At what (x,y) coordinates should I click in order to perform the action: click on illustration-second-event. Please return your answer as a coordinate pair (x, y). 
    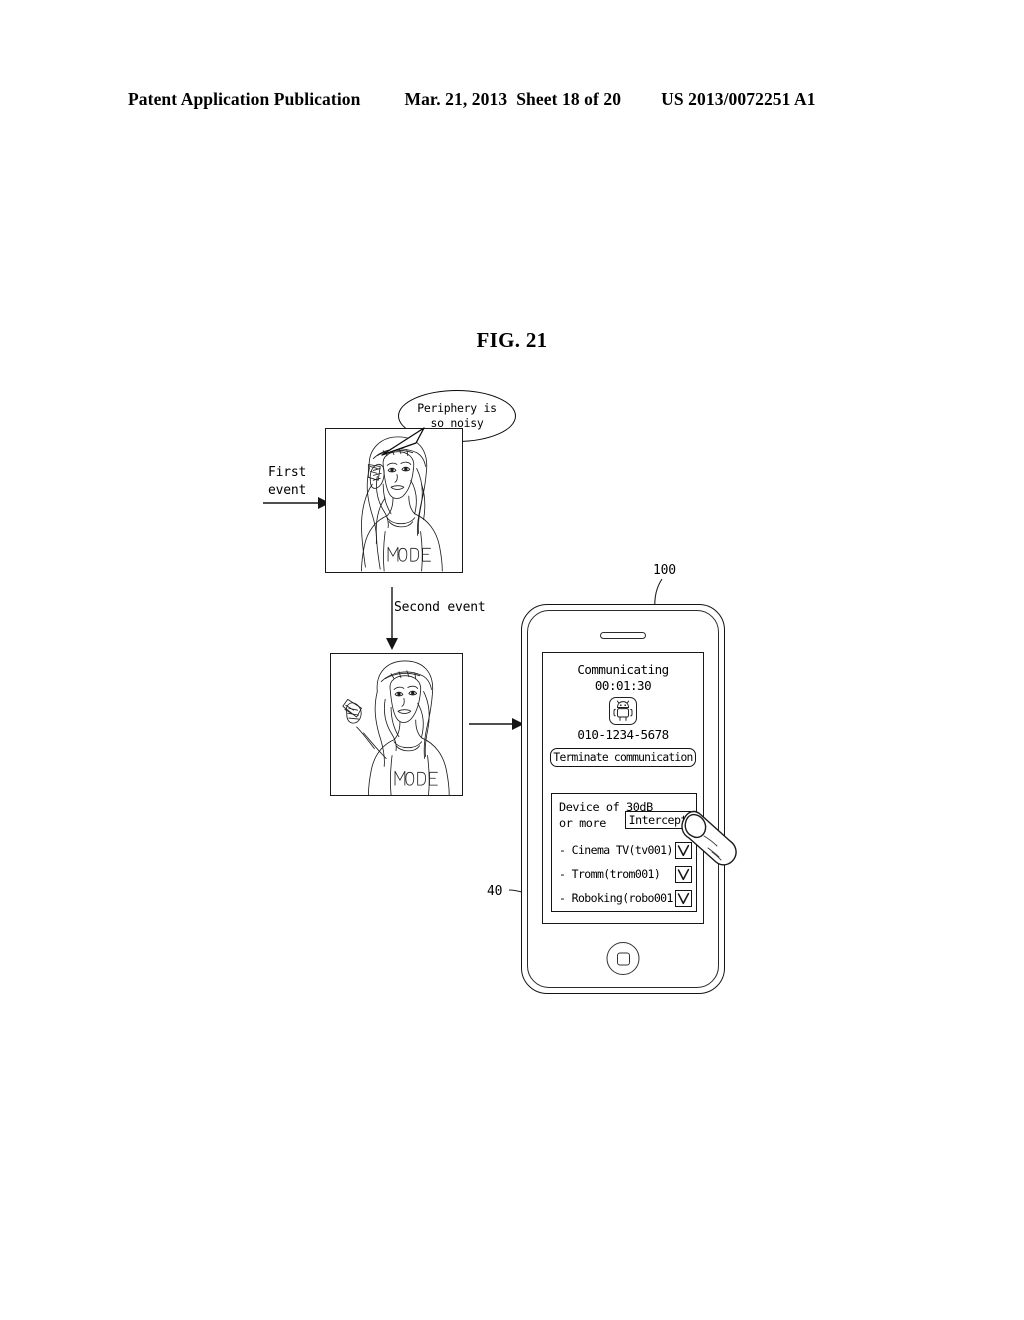
    Looking at the image, I should click on (396, 724).